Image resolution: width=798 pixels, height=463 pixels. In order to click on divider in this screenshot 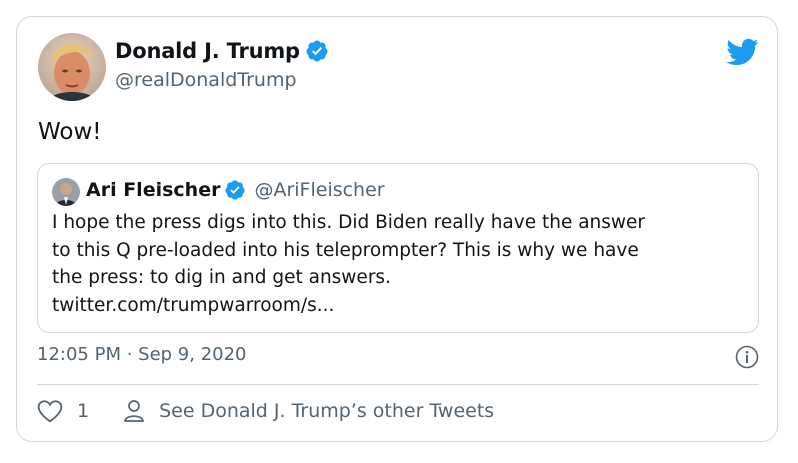, I will do `click(398, 384)`.